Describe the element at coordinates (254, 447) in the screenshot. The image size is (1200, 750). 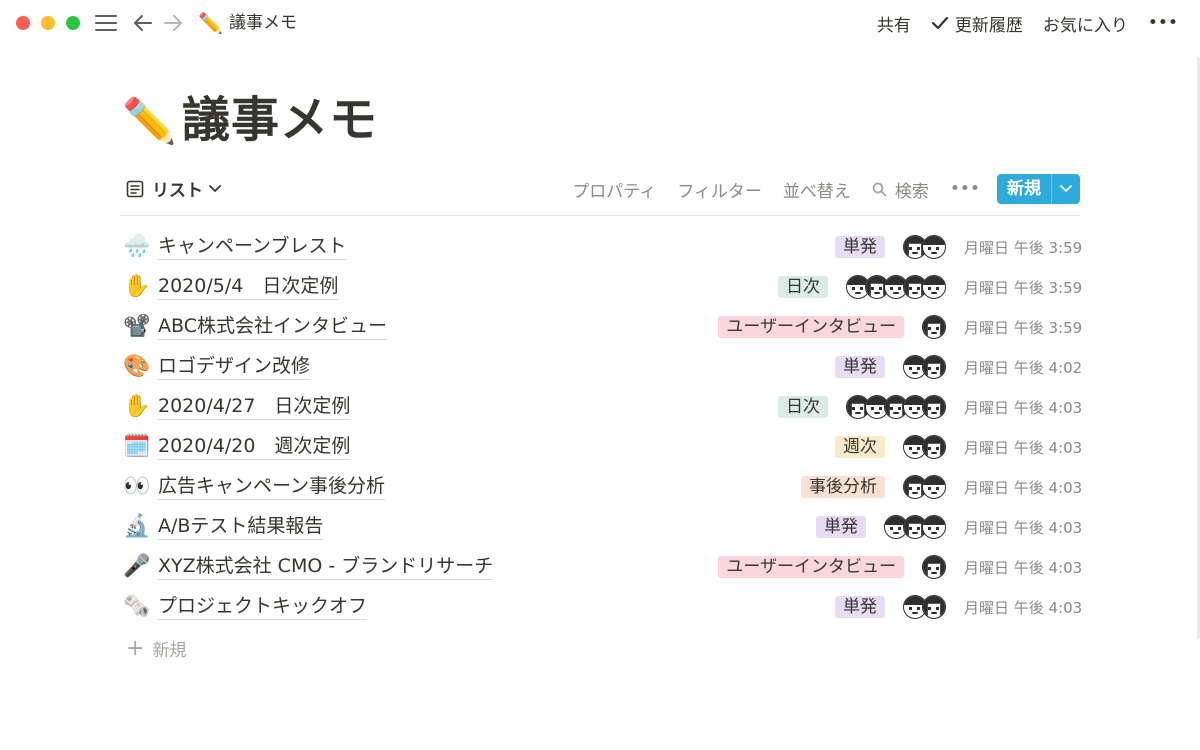
I see `list-item-title: 2020/4/20 週次定例` at that location.